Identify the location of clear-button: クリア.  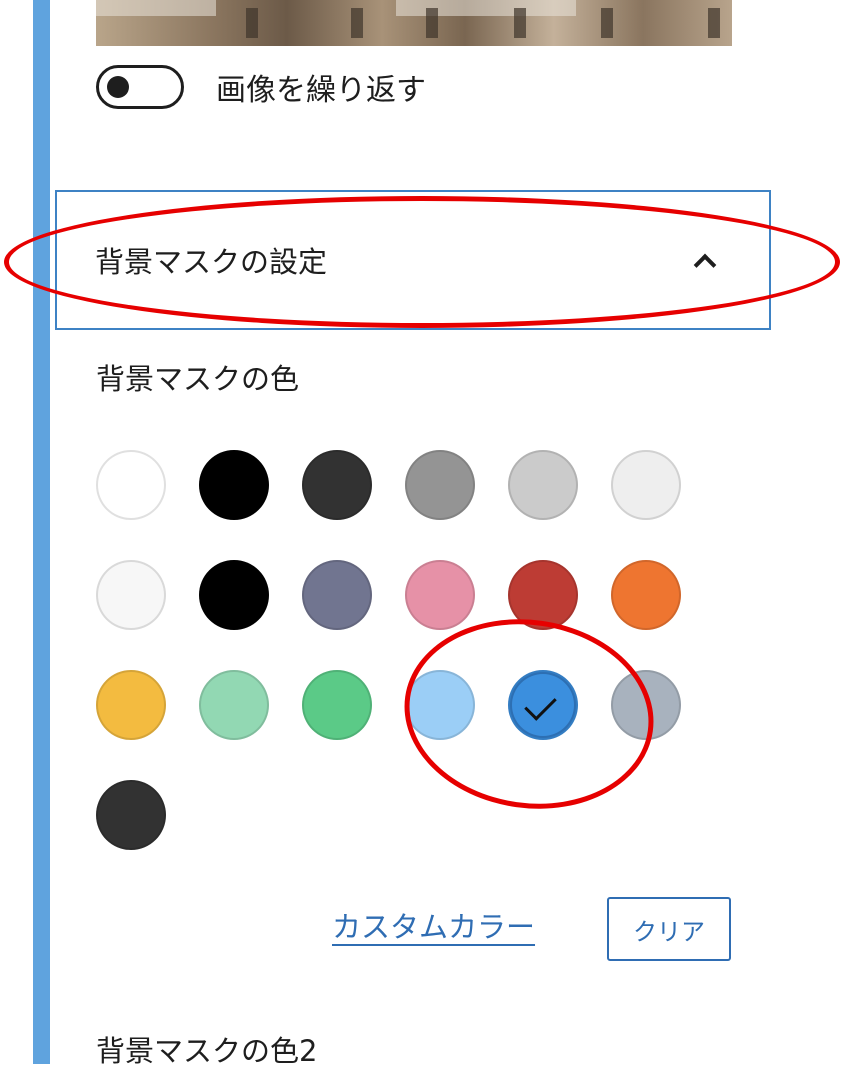
(669, 929).